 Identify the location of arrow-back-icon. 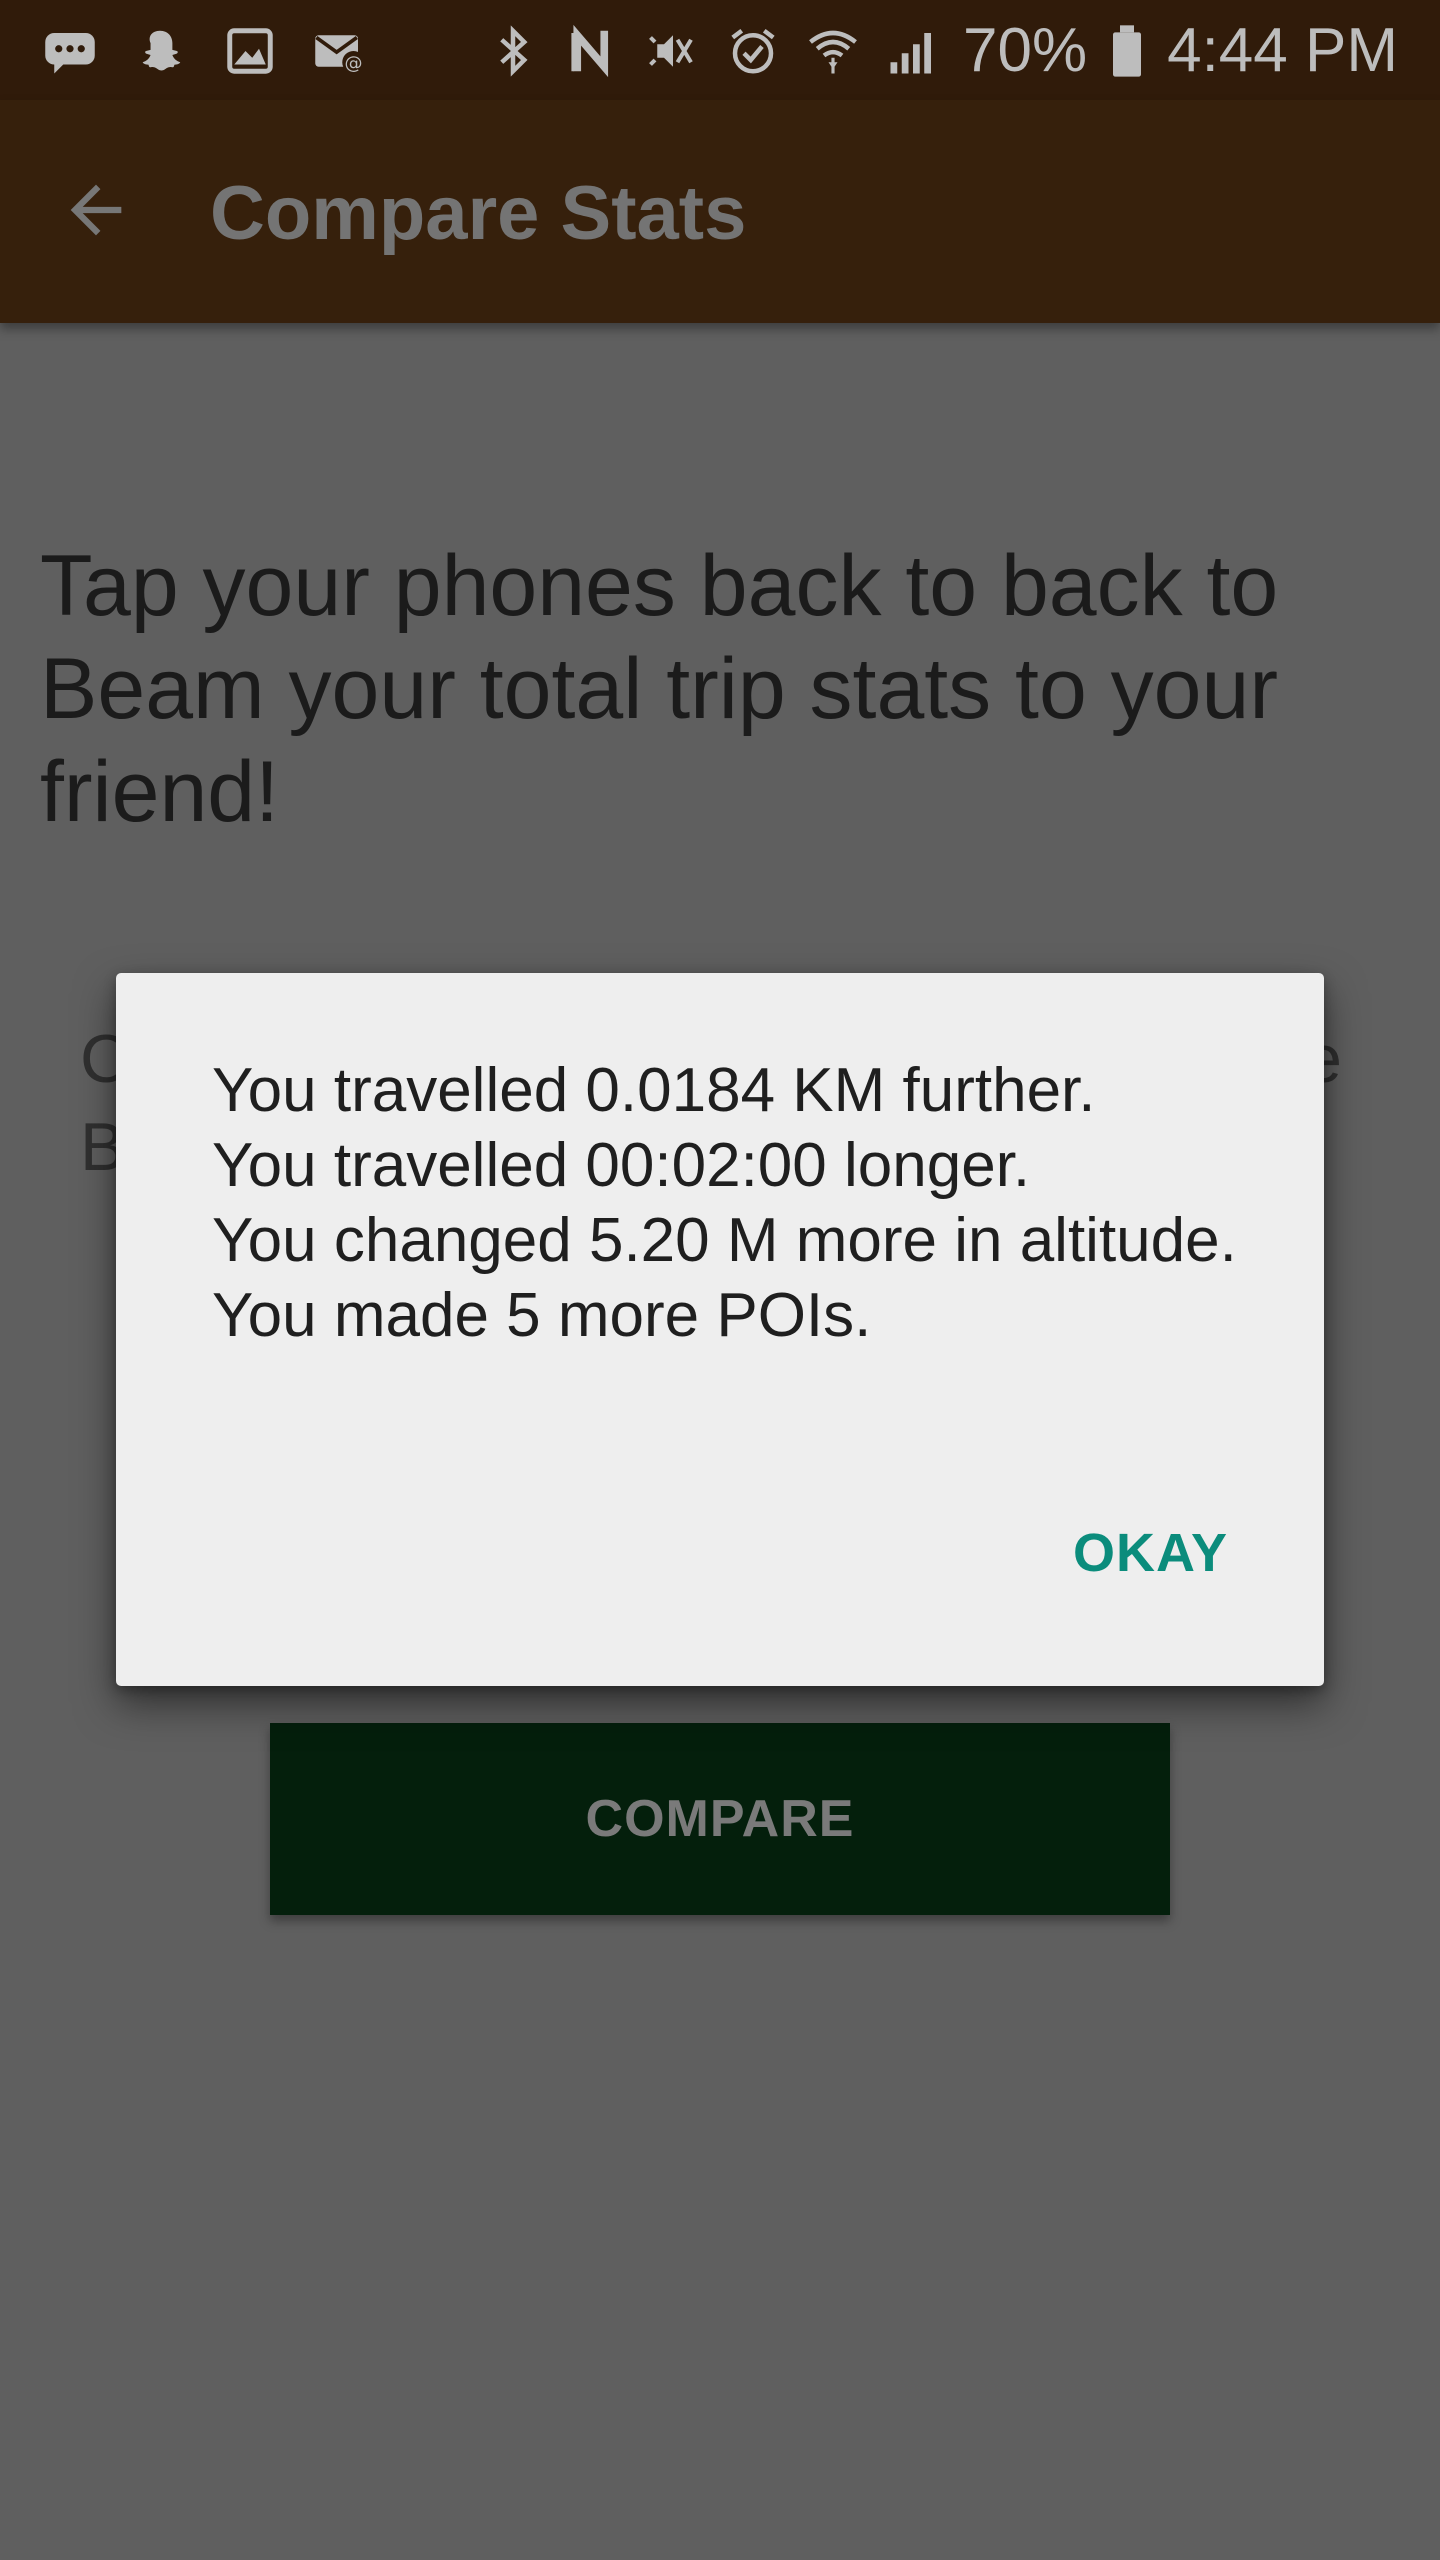
(96, 210).